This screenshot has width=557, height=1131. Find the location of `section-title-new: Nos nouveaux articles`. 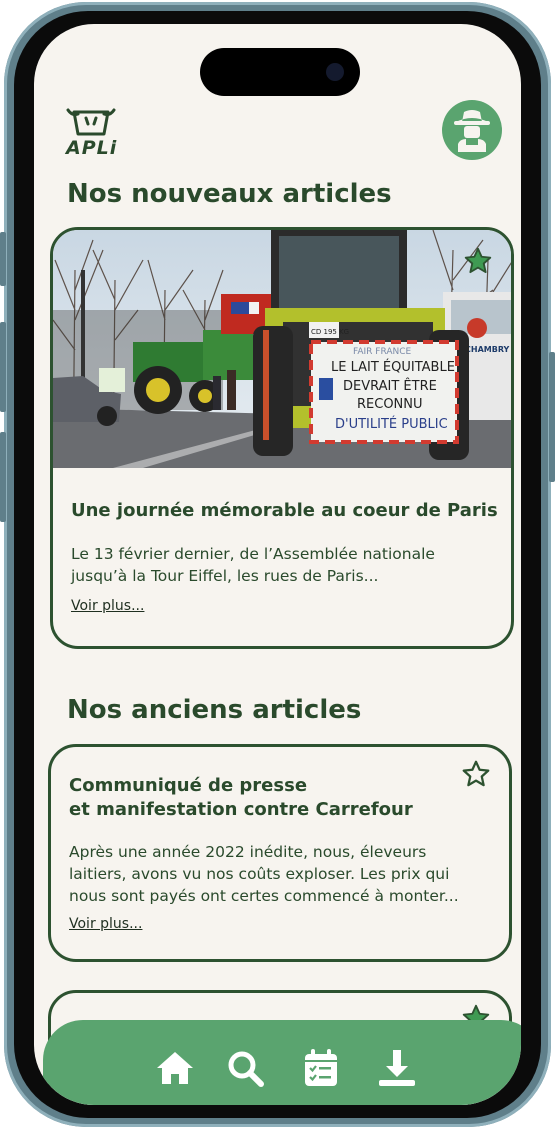

section-title-new: Nos nouveaux articles is located at coordinates (229, 194).